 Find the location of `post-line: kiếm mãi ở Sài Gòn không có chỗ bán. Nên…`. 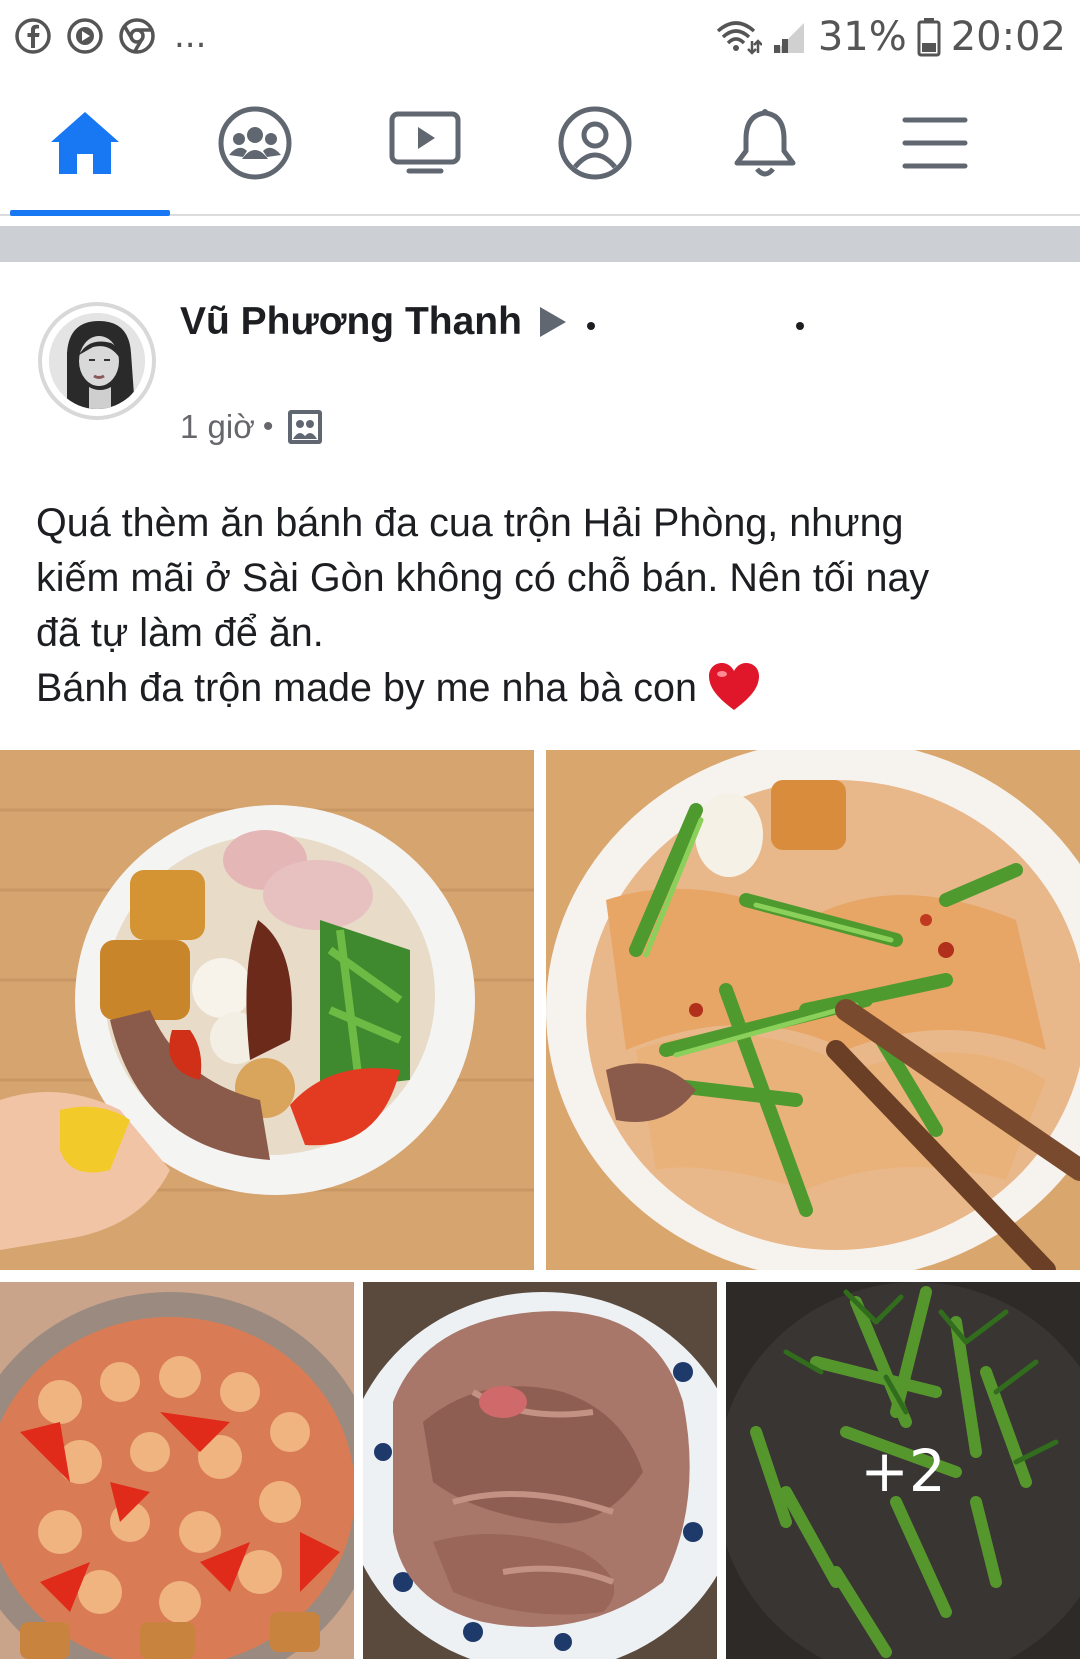

post-line: kiếm mãi ở Sài Gòn không có chỗ bán. Nên… is located at coordinates (483, 578).